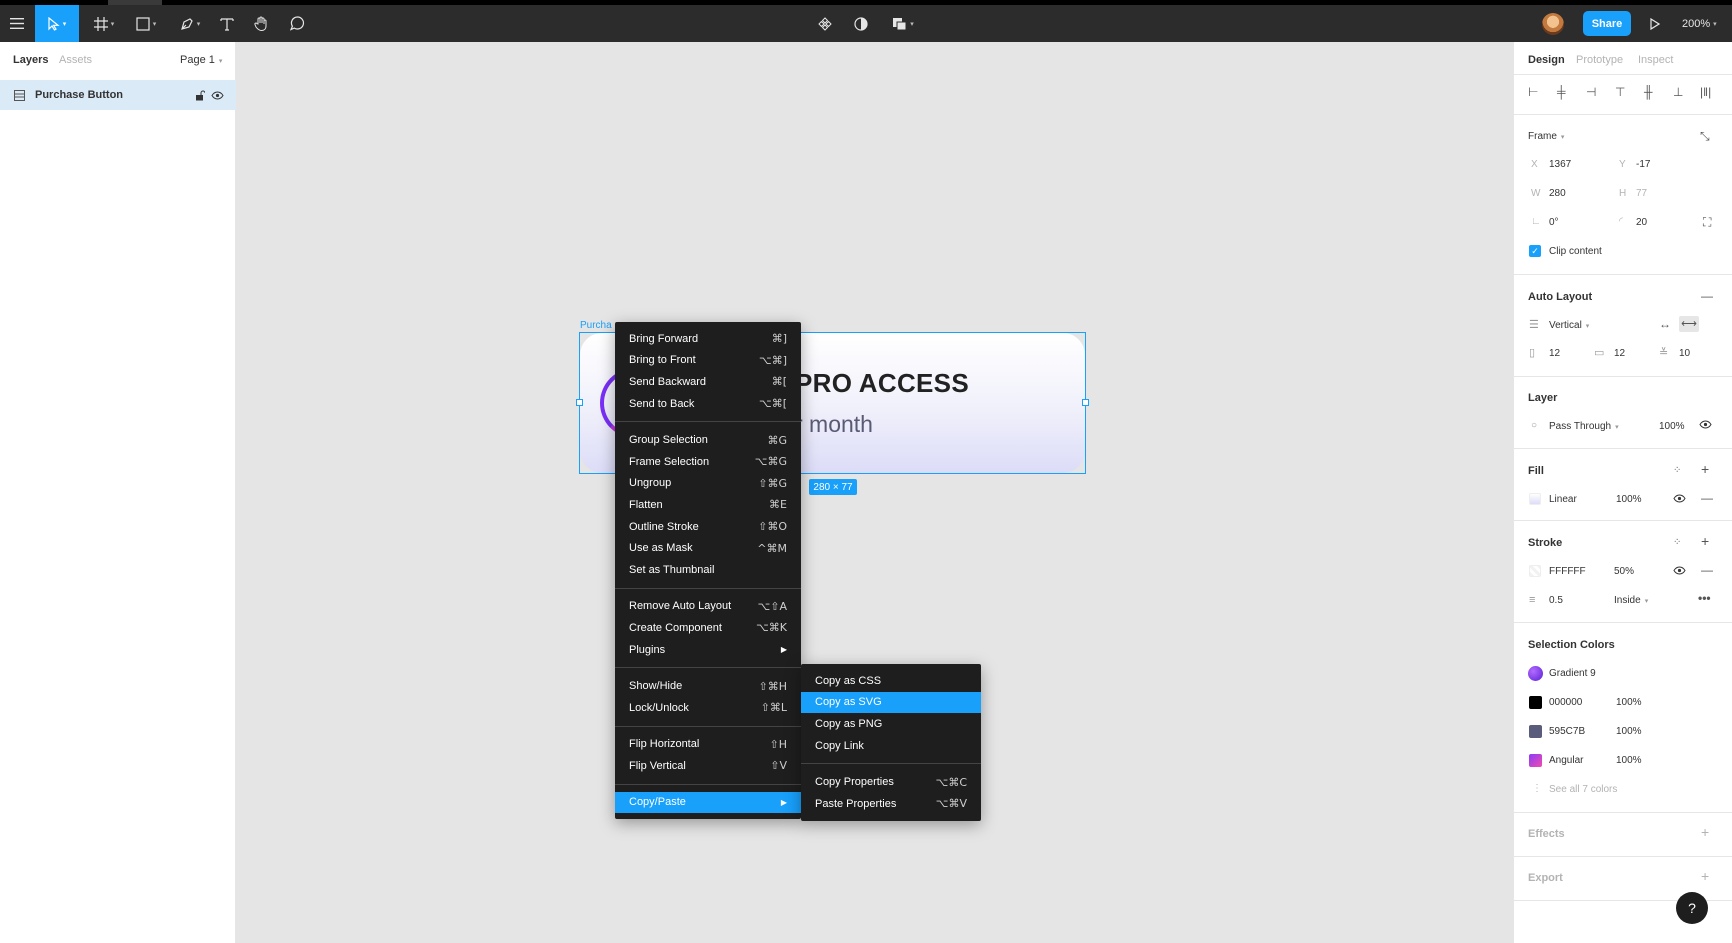  I want to click on align-right-icon: ⊣, so click(1591, 92).